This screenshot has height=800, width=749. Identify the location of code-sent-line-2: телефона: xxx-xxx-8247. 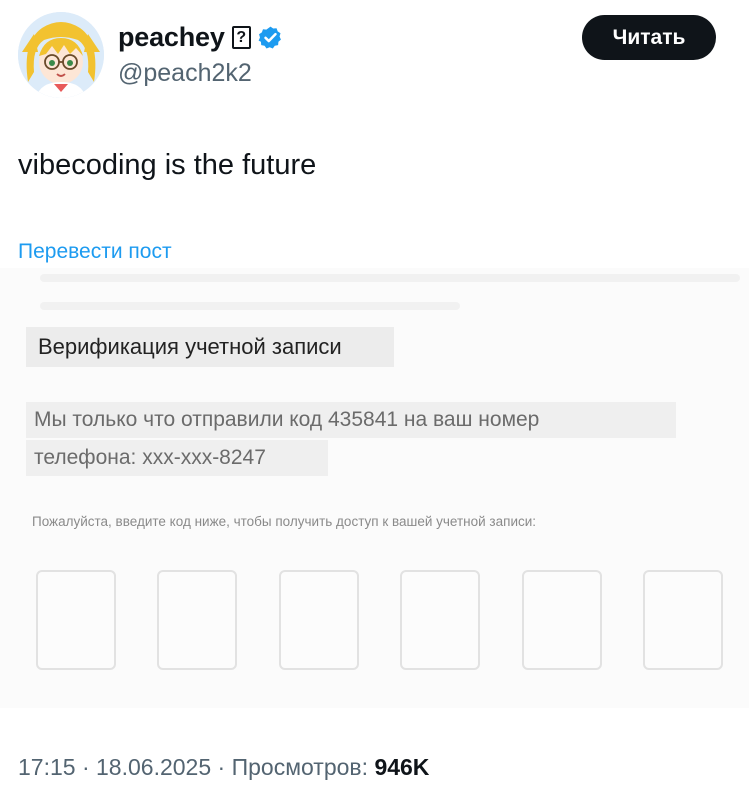
(177, 458).